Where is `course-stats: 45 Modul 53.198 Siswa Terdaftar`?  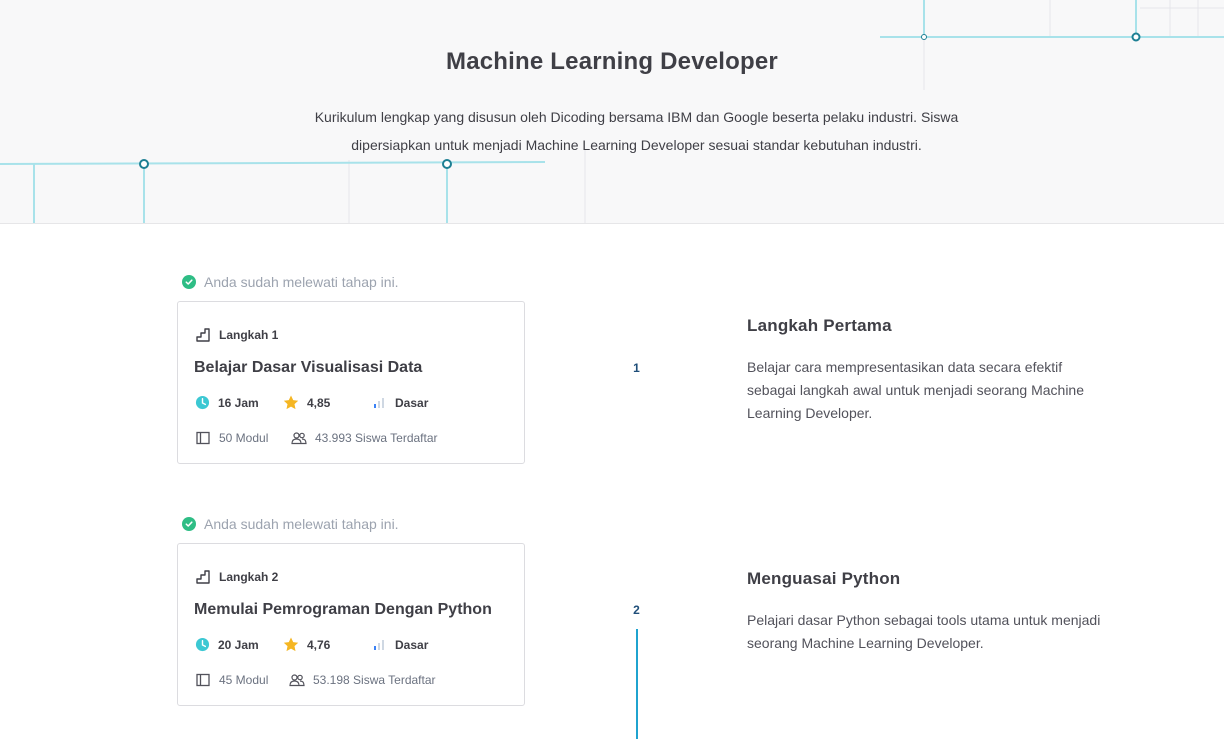 course-stats: 45 Modul 53.198 Siswa Terdaftar is located at coordinates (315, 680).